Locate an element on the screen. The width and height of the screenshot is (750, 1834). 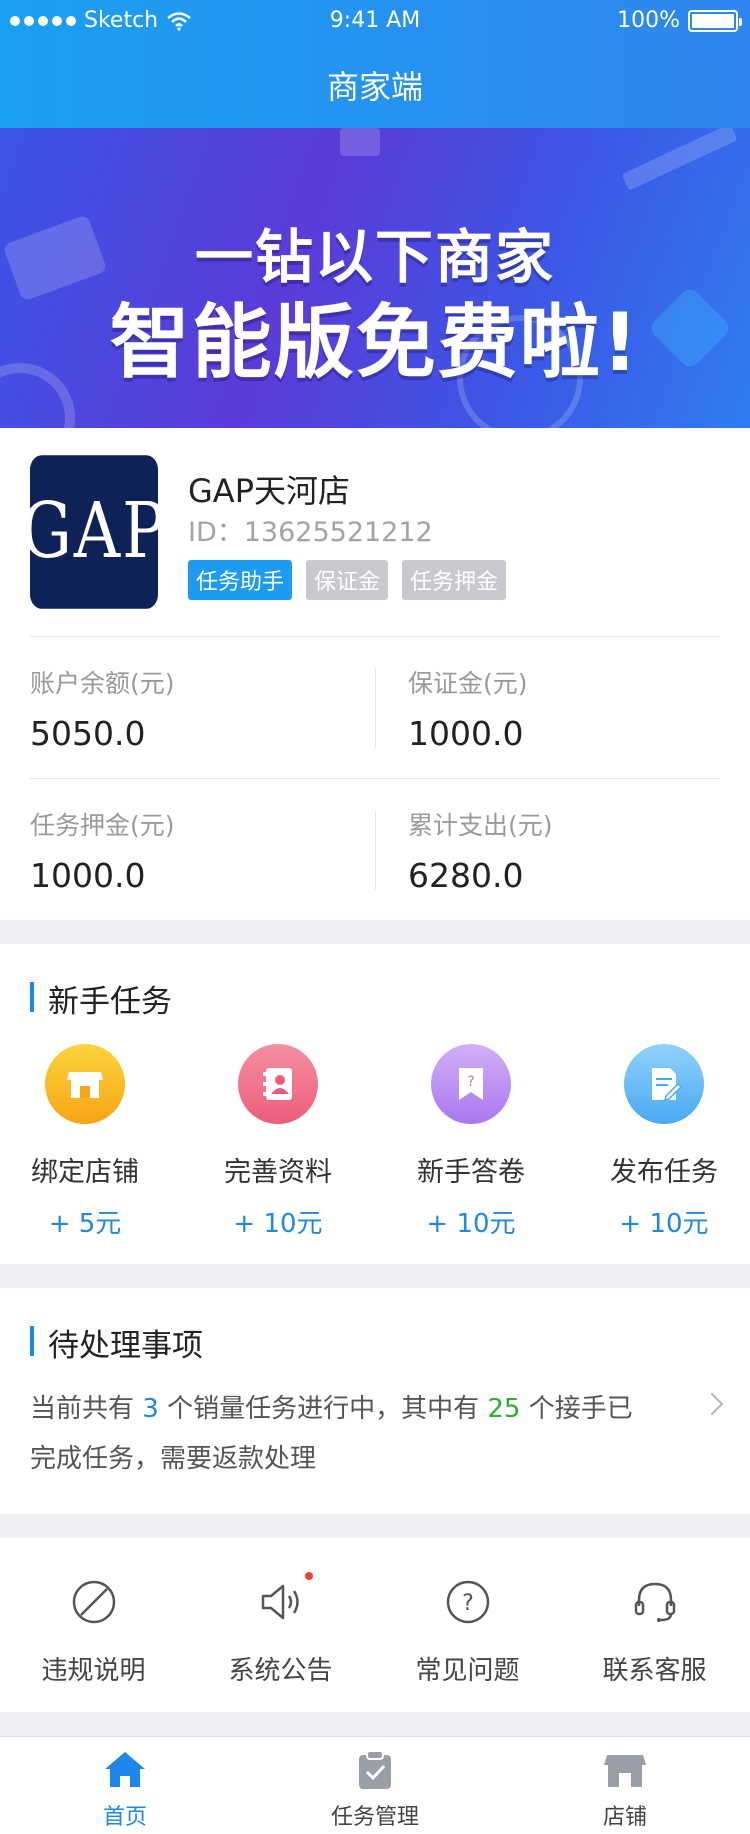
question-circle-icon: ? is located at coordinates (468, 1602).